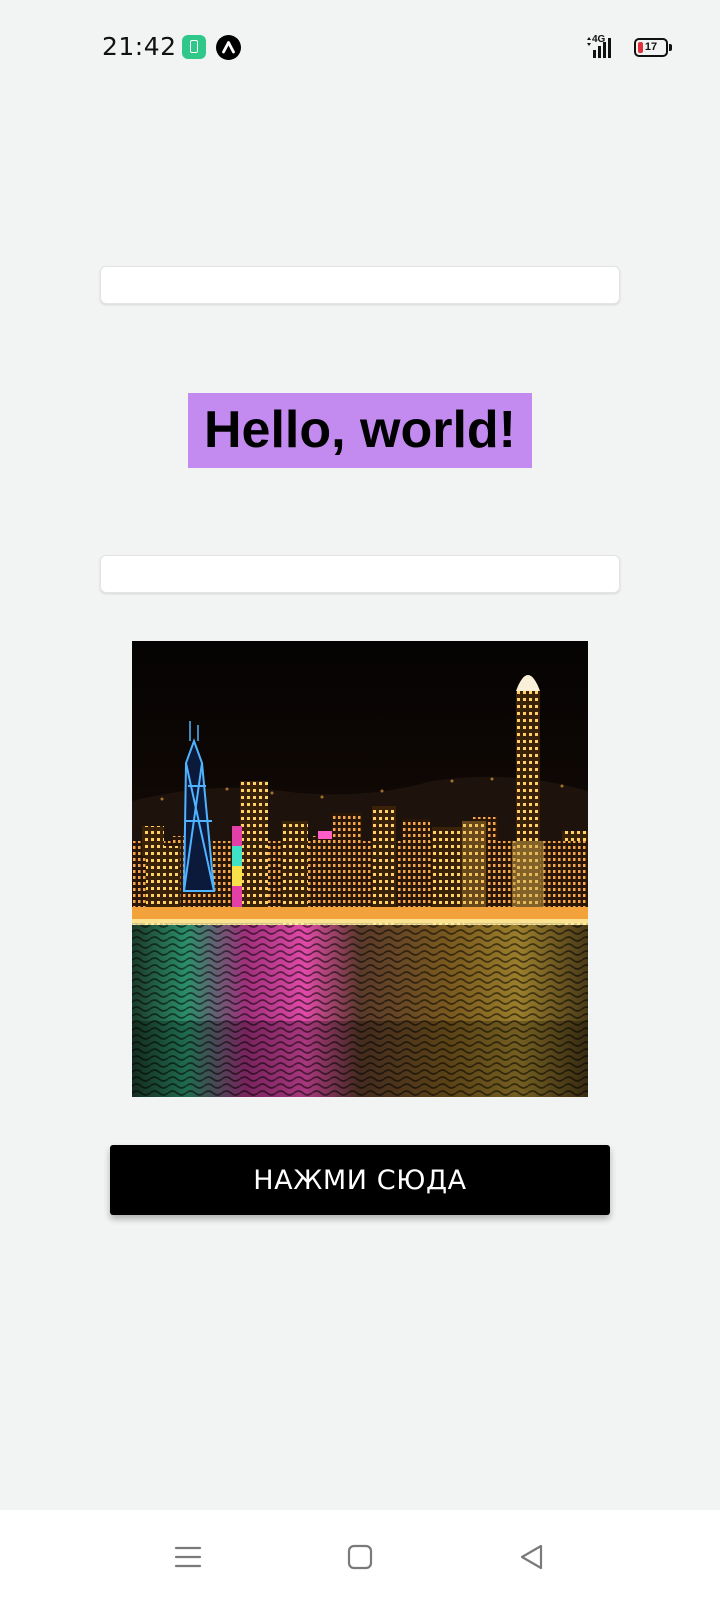 Image resolution: width=720 pixels, height=1600 pixels. I want to click on home-icon, so click(360, 1557).